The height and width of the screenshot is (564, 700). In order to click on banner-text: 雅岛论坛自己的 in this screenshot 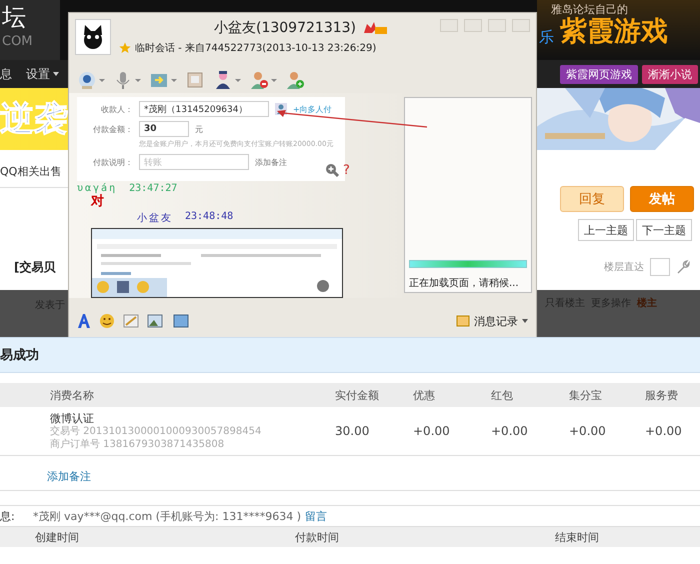, I will do `click(590, 9)`.